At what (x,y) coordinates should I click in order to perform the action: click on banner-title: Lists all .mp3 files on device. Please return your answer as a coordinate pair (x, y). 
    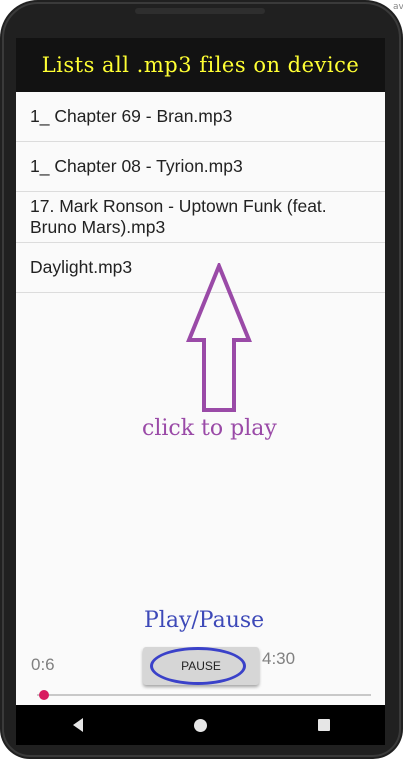
    Looking at the image, I should click on (200, 65).